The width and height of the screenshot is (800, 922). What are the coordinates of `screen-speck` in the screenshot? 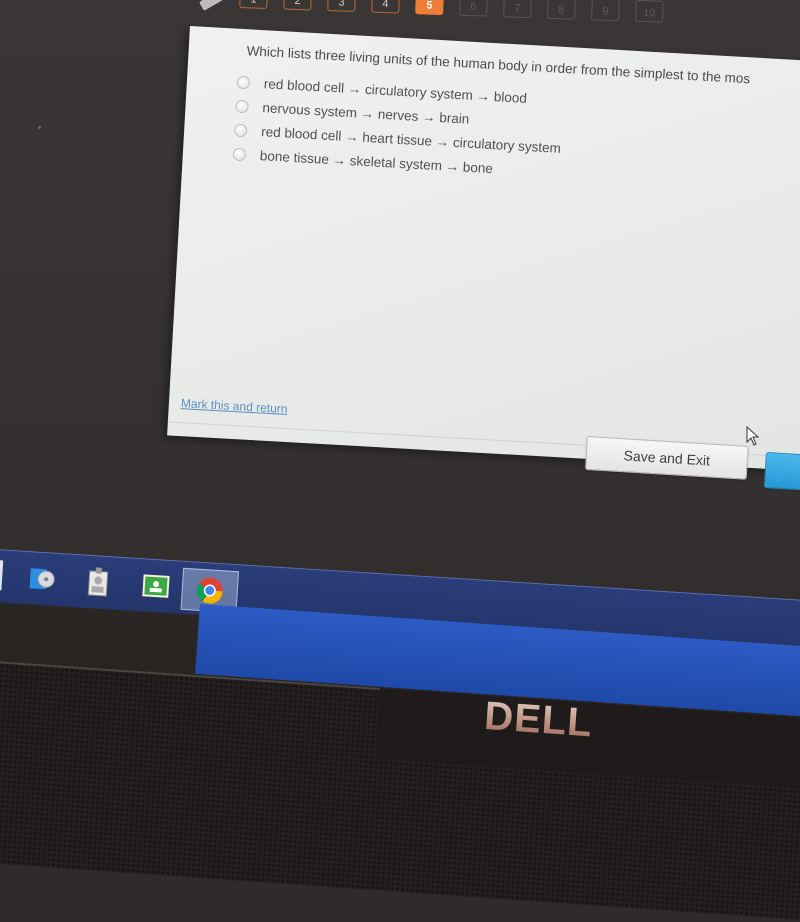 It's located at (39, 127).